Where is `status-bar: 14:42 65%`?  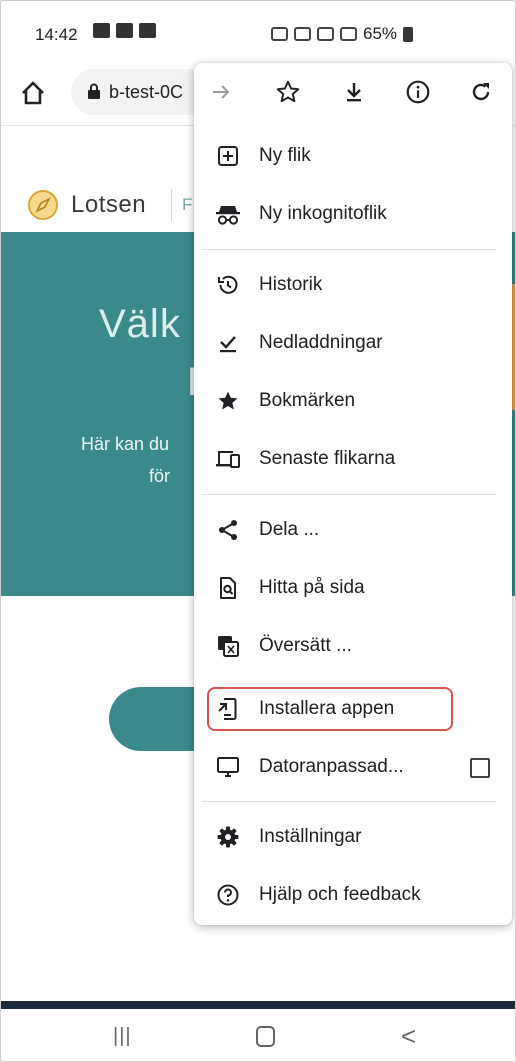
status-bar: 14:42 65% is located at coordinates (258, 27).